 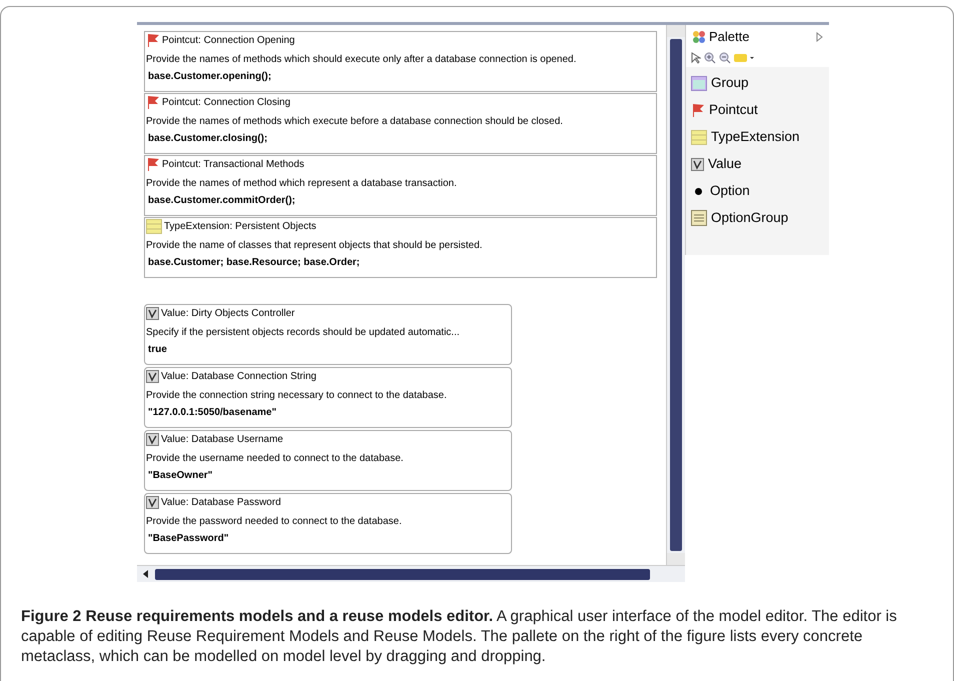 I want to click on model-node: Value: Database Connection String Provide the connection string necessary to connect to the database. "127.0.0.1:5050/basename", so click(x=328, y=397).